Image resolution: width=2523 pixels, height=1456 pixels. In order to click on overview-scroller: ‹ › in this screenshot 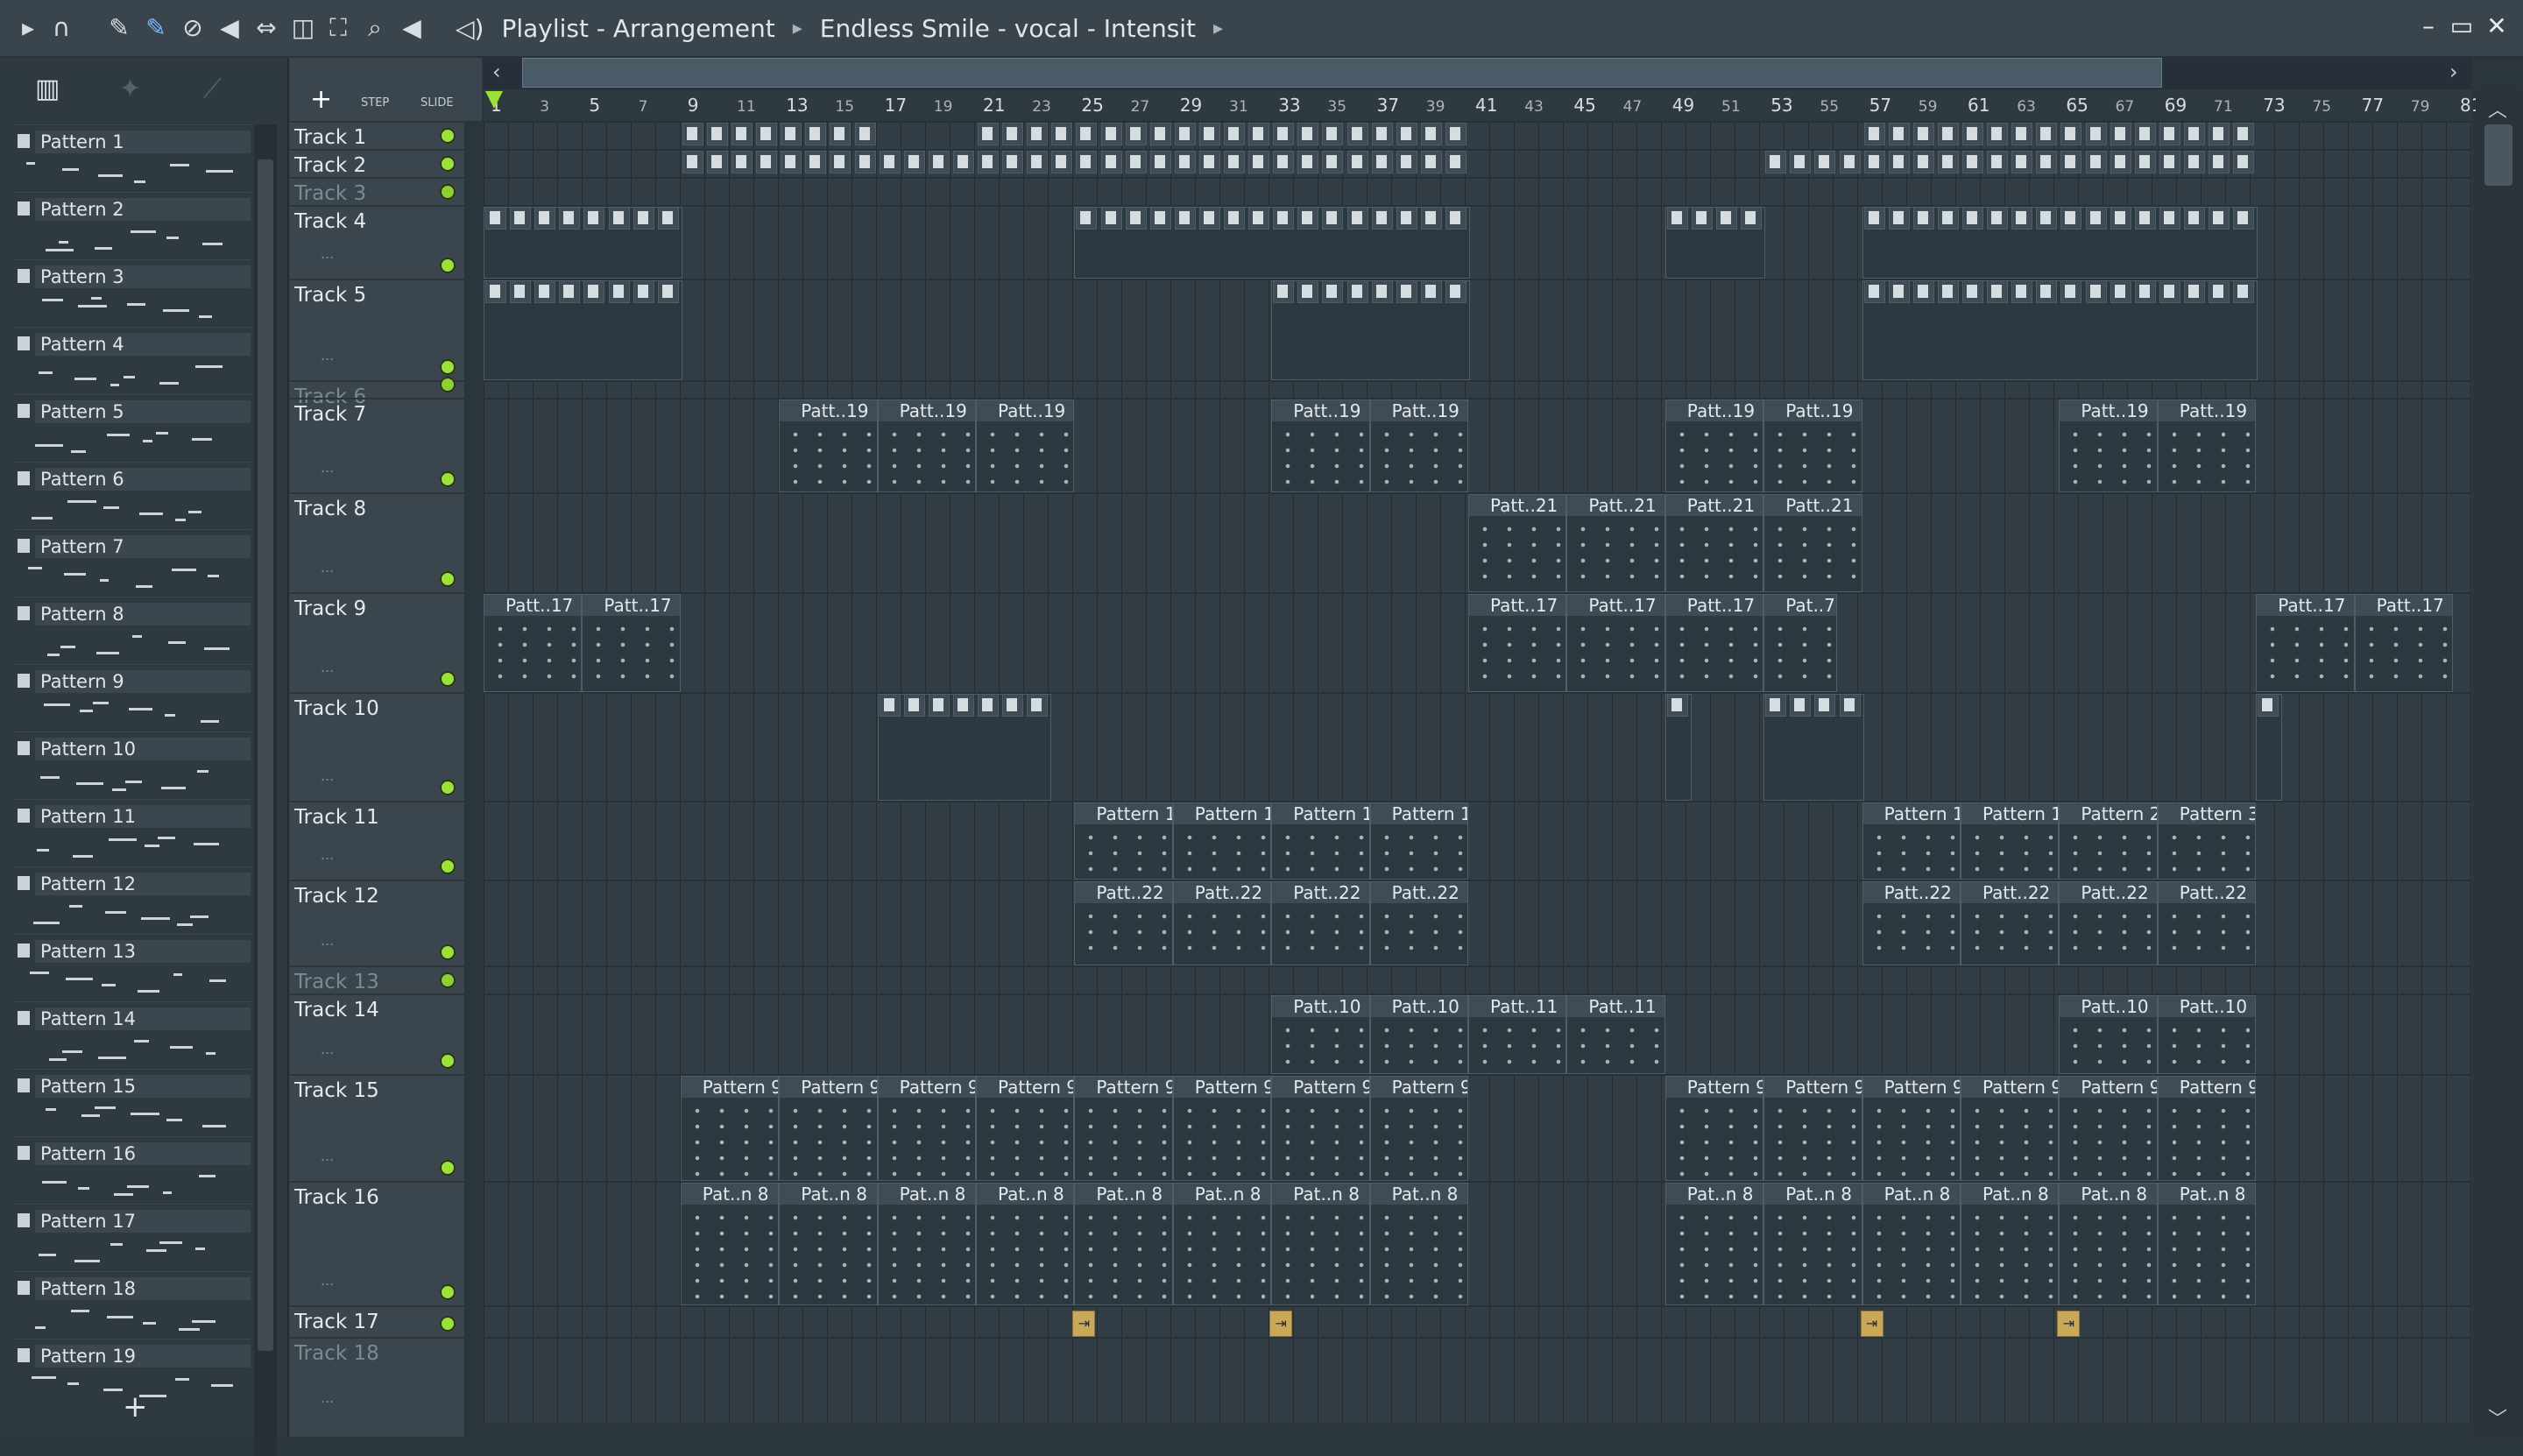, I will do `click(1478, 73)`.